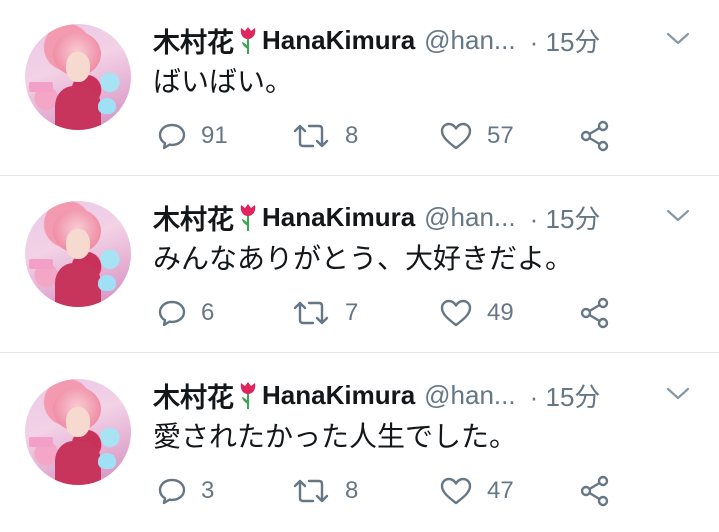 The width and height of the screenshot is (719, 532). Describe the element at coordinates (363, 258) in the screenshot. I see `tweet-text: みんなありがとう、大好きだよ。` at that location.